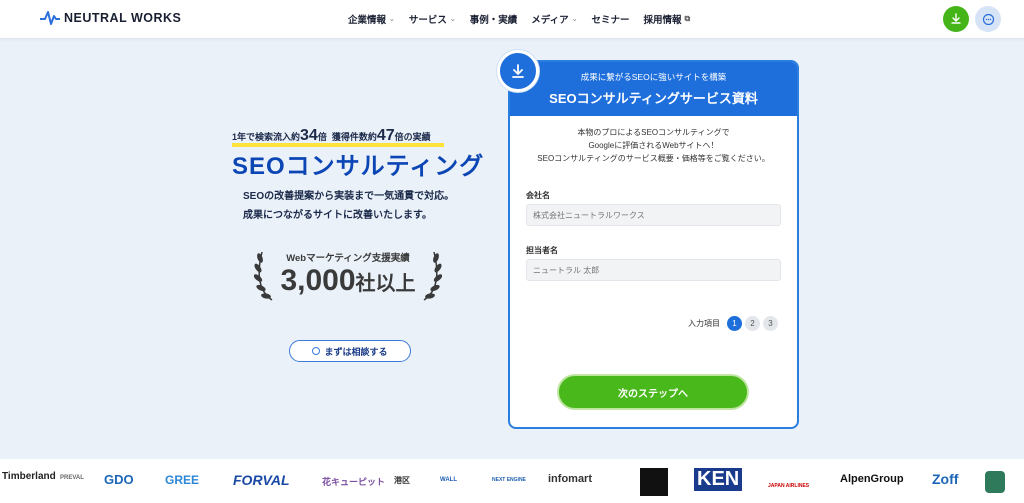 This screenshot has height=503, width=1024. I want to click on client-logo: NEXT ENGINE, so click(509, 480).